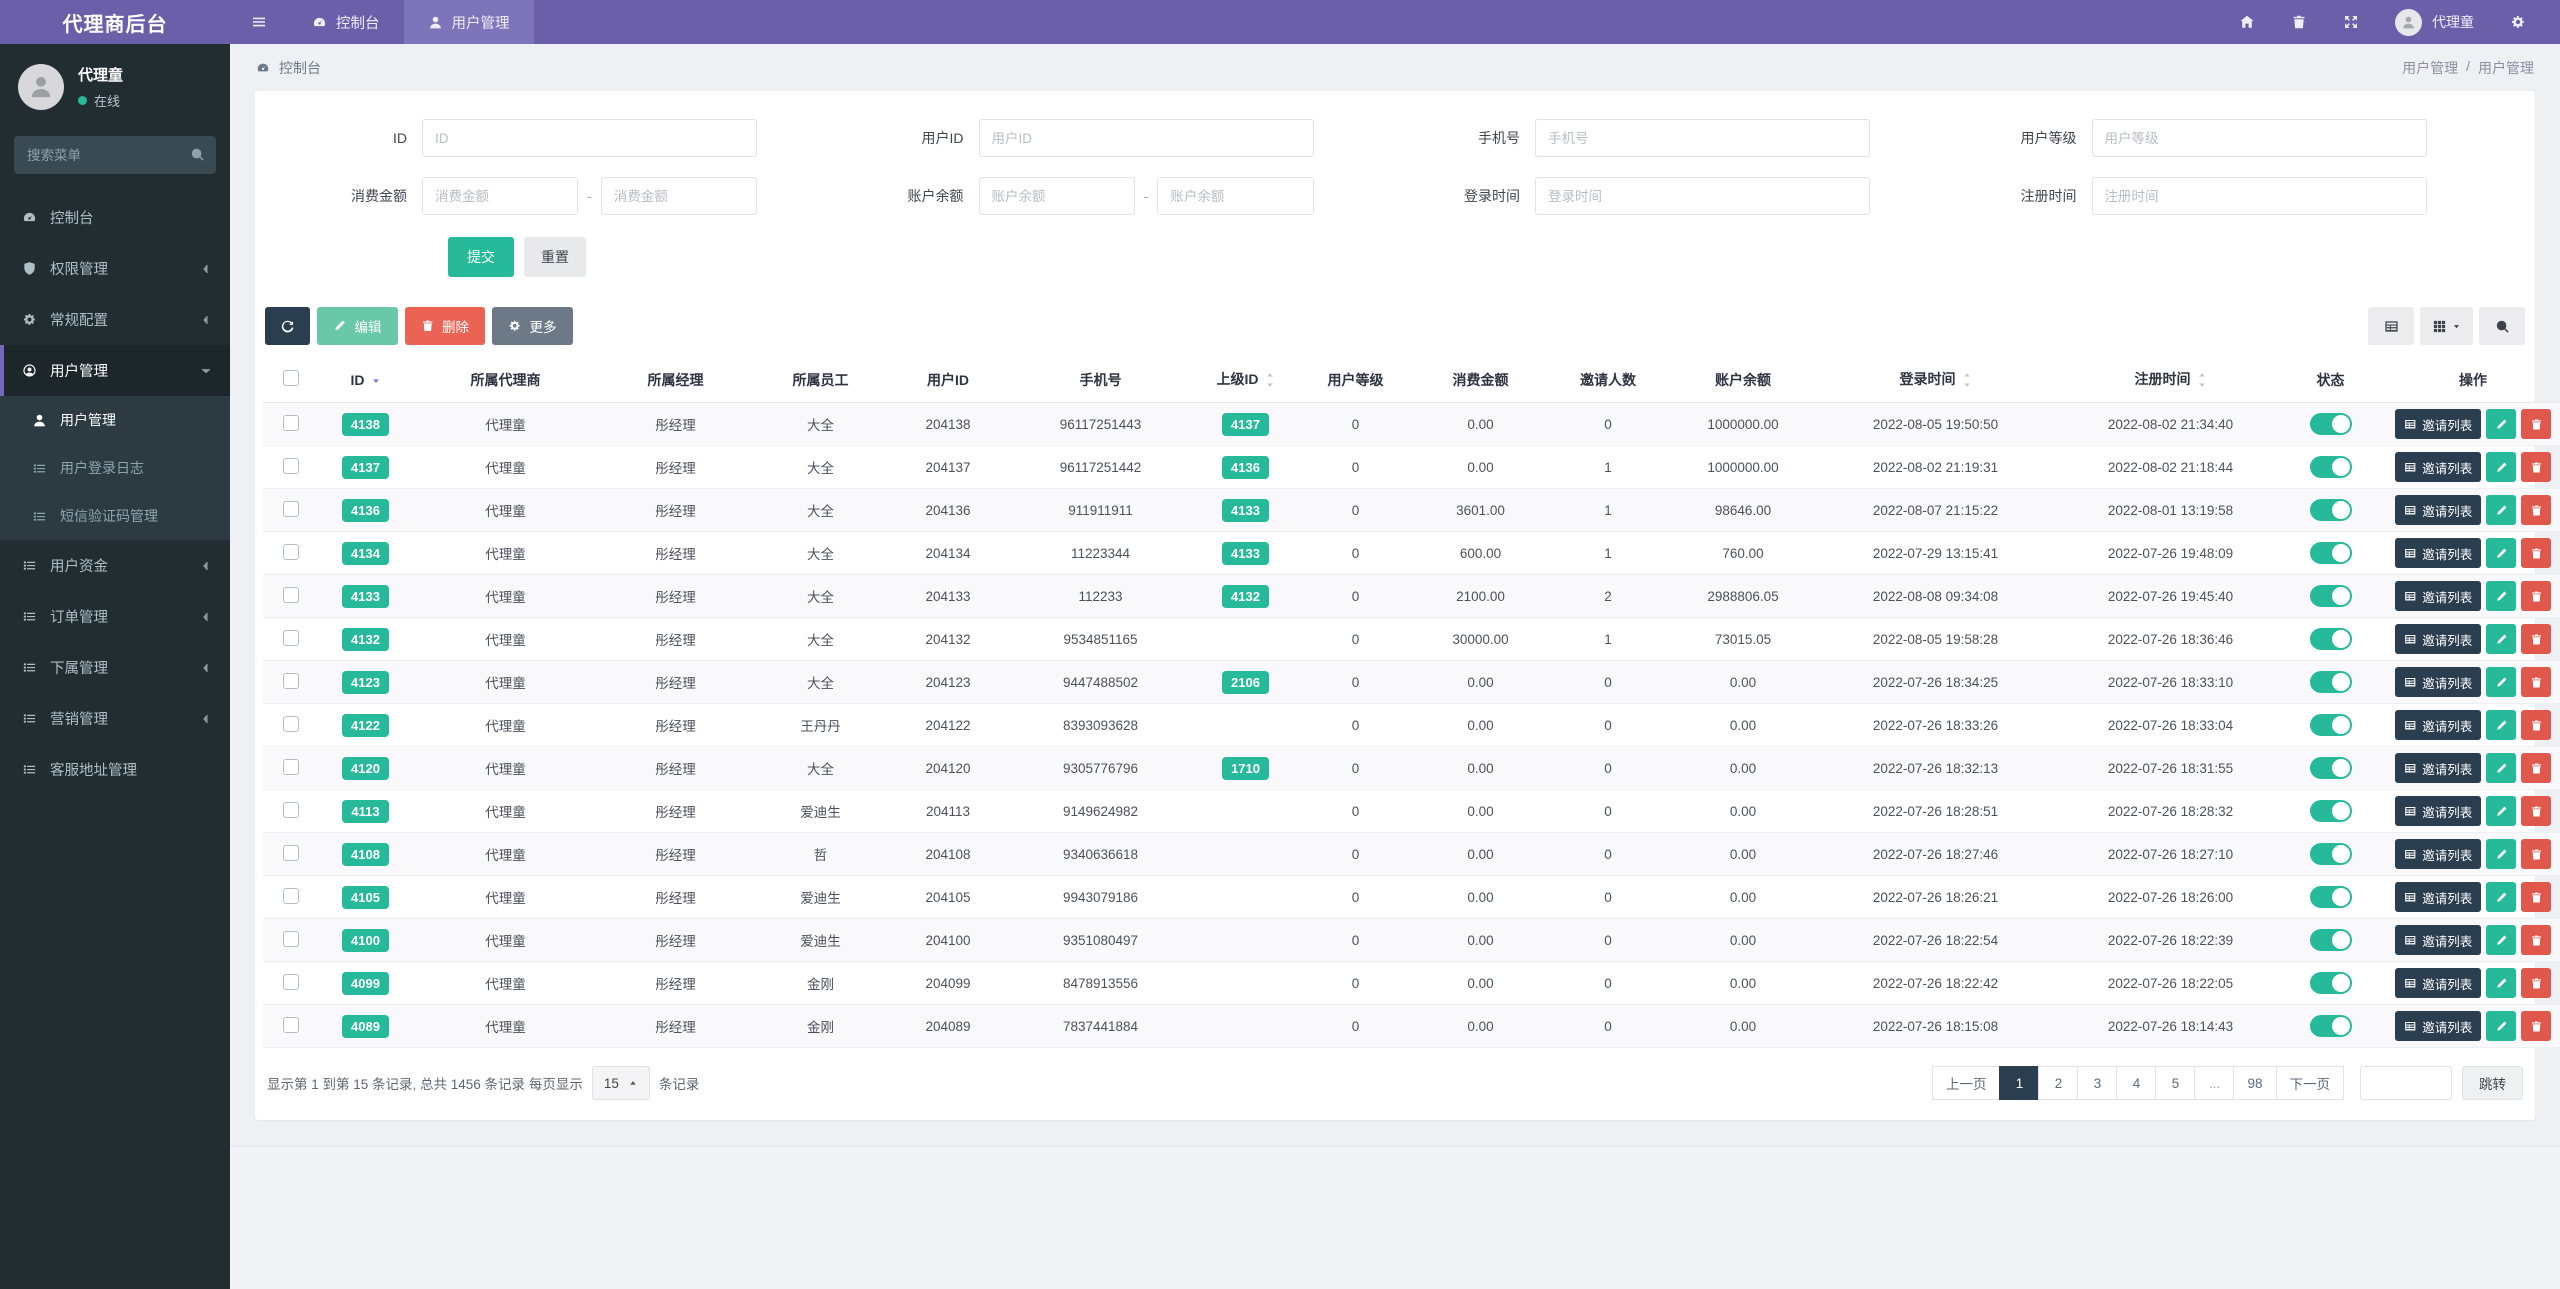 Image resolution: width=2560 pixels, height=1289 pixels. What do you see at coordinates (481, 257) in the screenshot?
I see `submit-button: 提交` at bounding box center [481, 257].